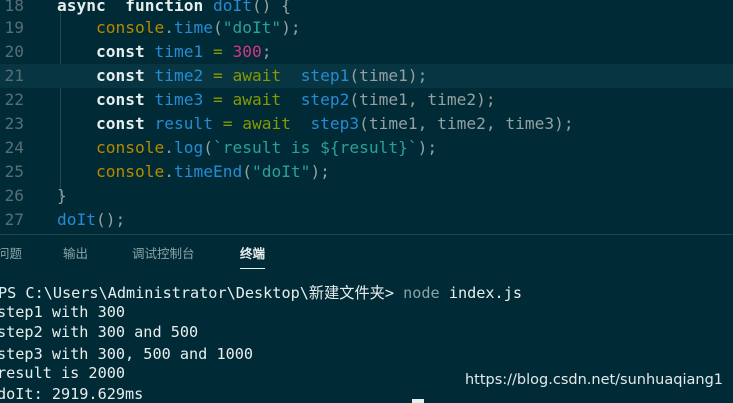  I want to click on code-line: 26}, so click(366, 196).